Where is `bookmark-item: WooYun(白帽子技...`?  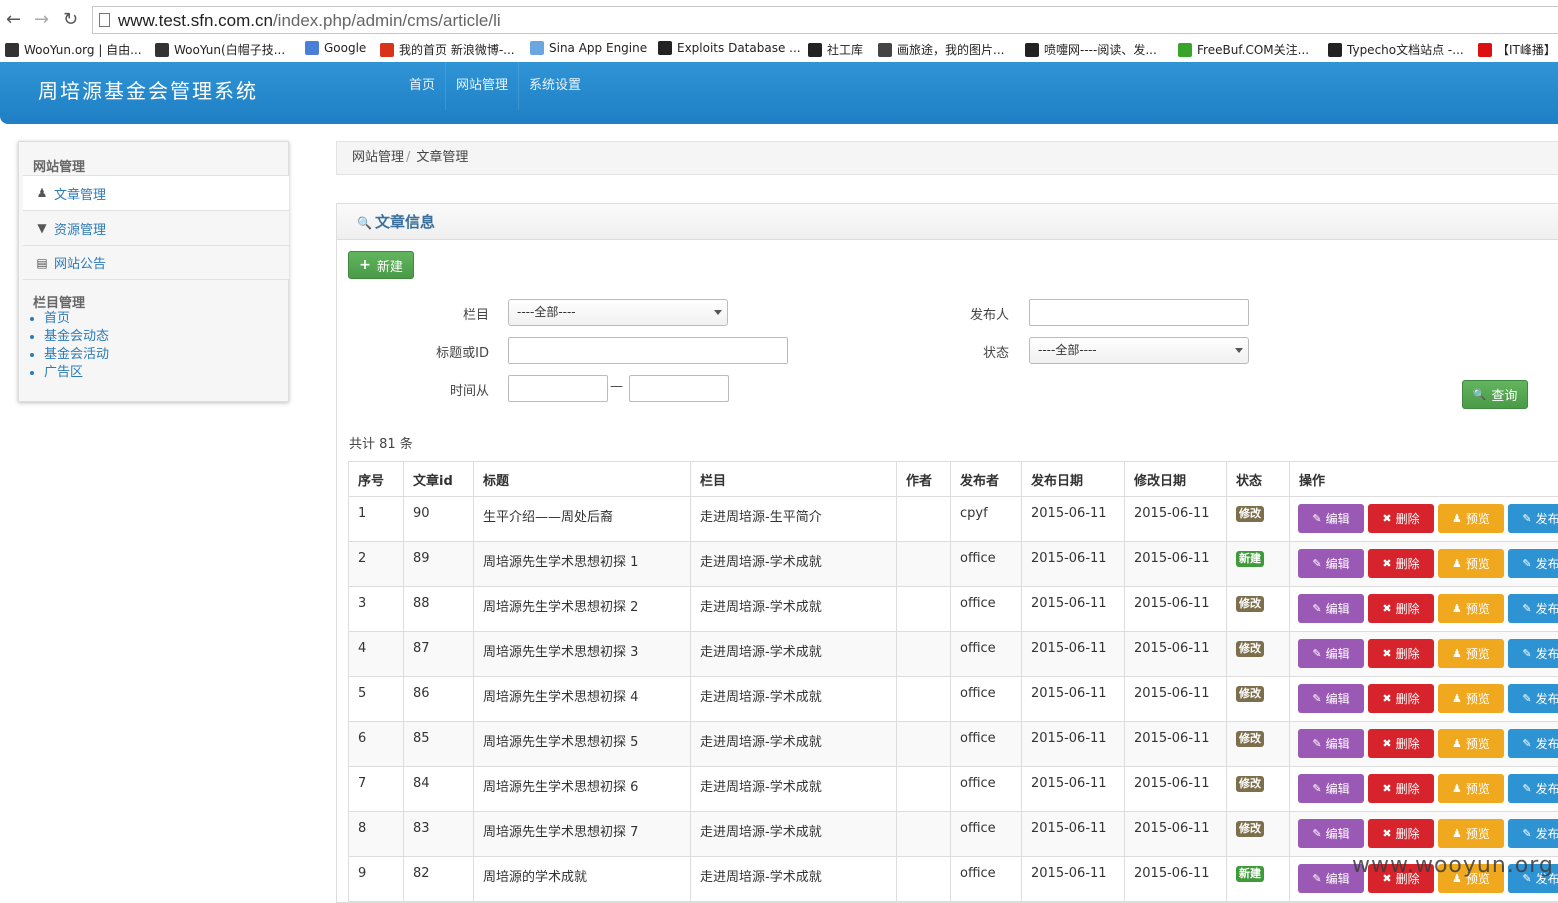
bookmark-item: WooYun(白帽子技... is located at coordinates (220, 49).